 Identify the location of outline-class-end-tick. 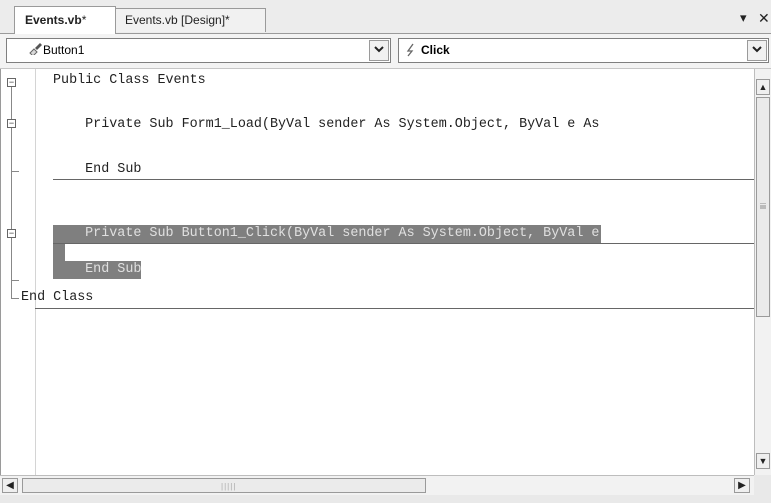
(15, 298).